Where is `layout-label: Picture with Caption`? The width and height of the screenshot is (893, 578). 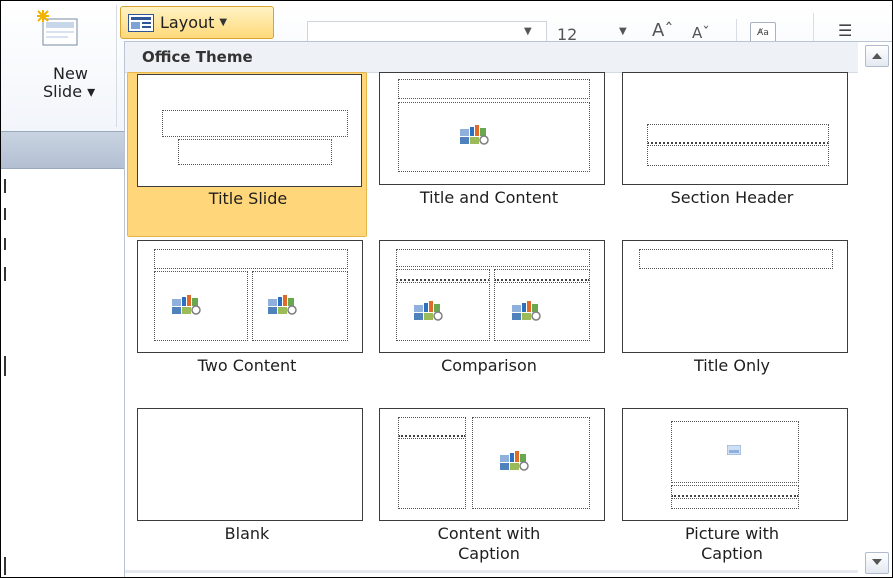 layout-label: Picture with Caption is located at coordinates (732, 543).